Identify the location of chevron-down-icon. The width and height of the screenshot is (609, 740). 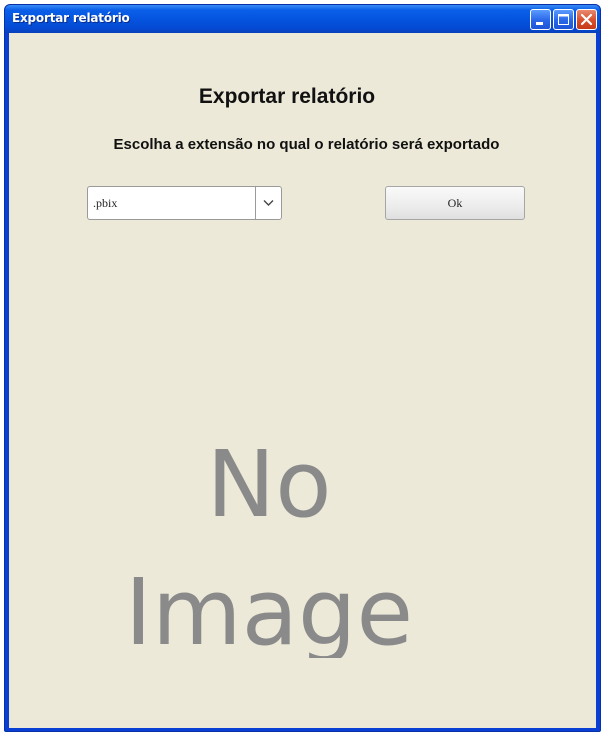
(268, 203).